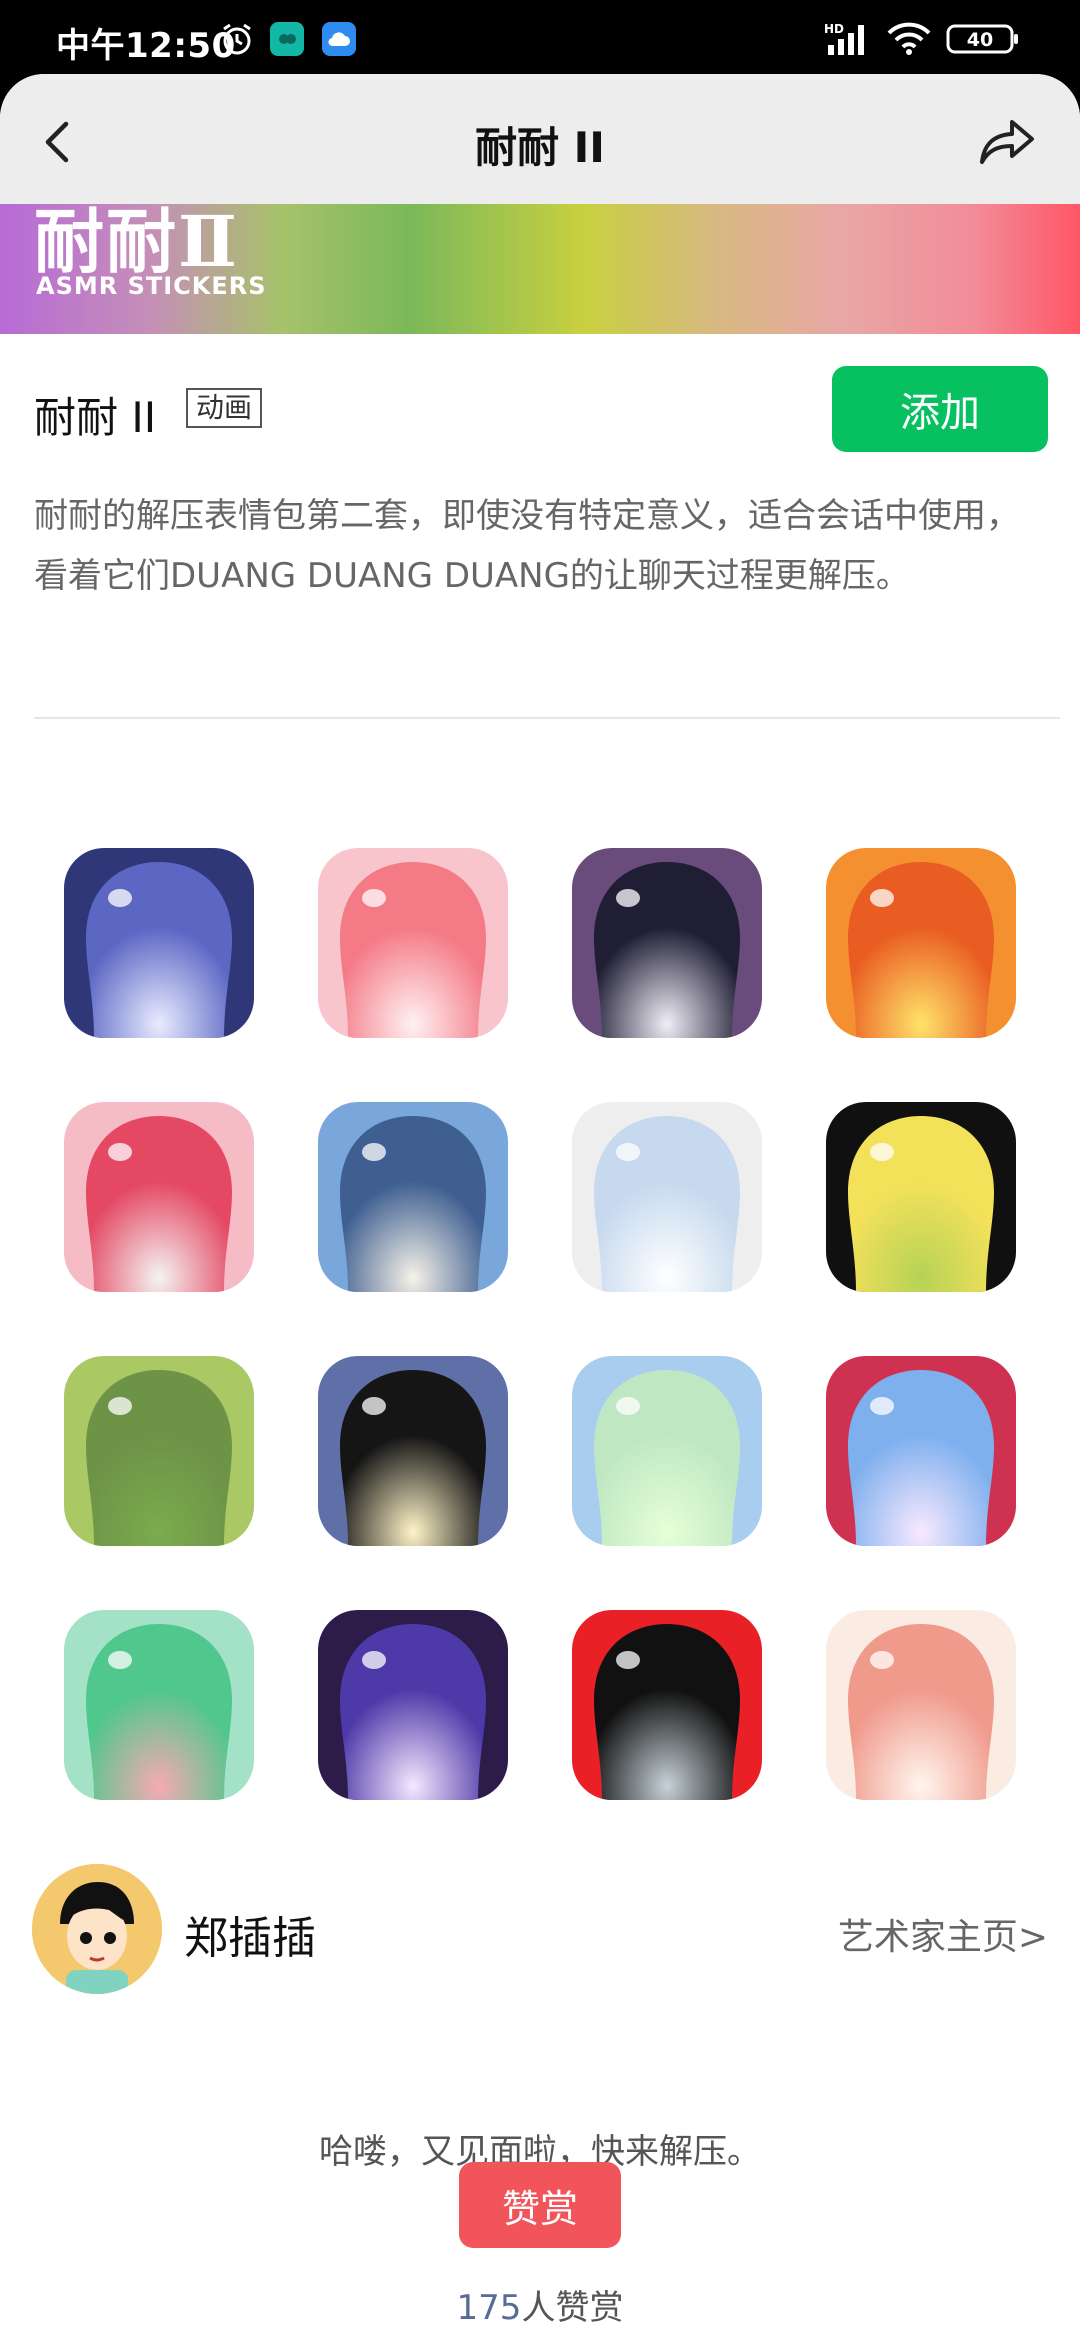  What do you see at coordinates (547, 718) in the screenshot?
I see `divider` at bounding box center [547, 718].